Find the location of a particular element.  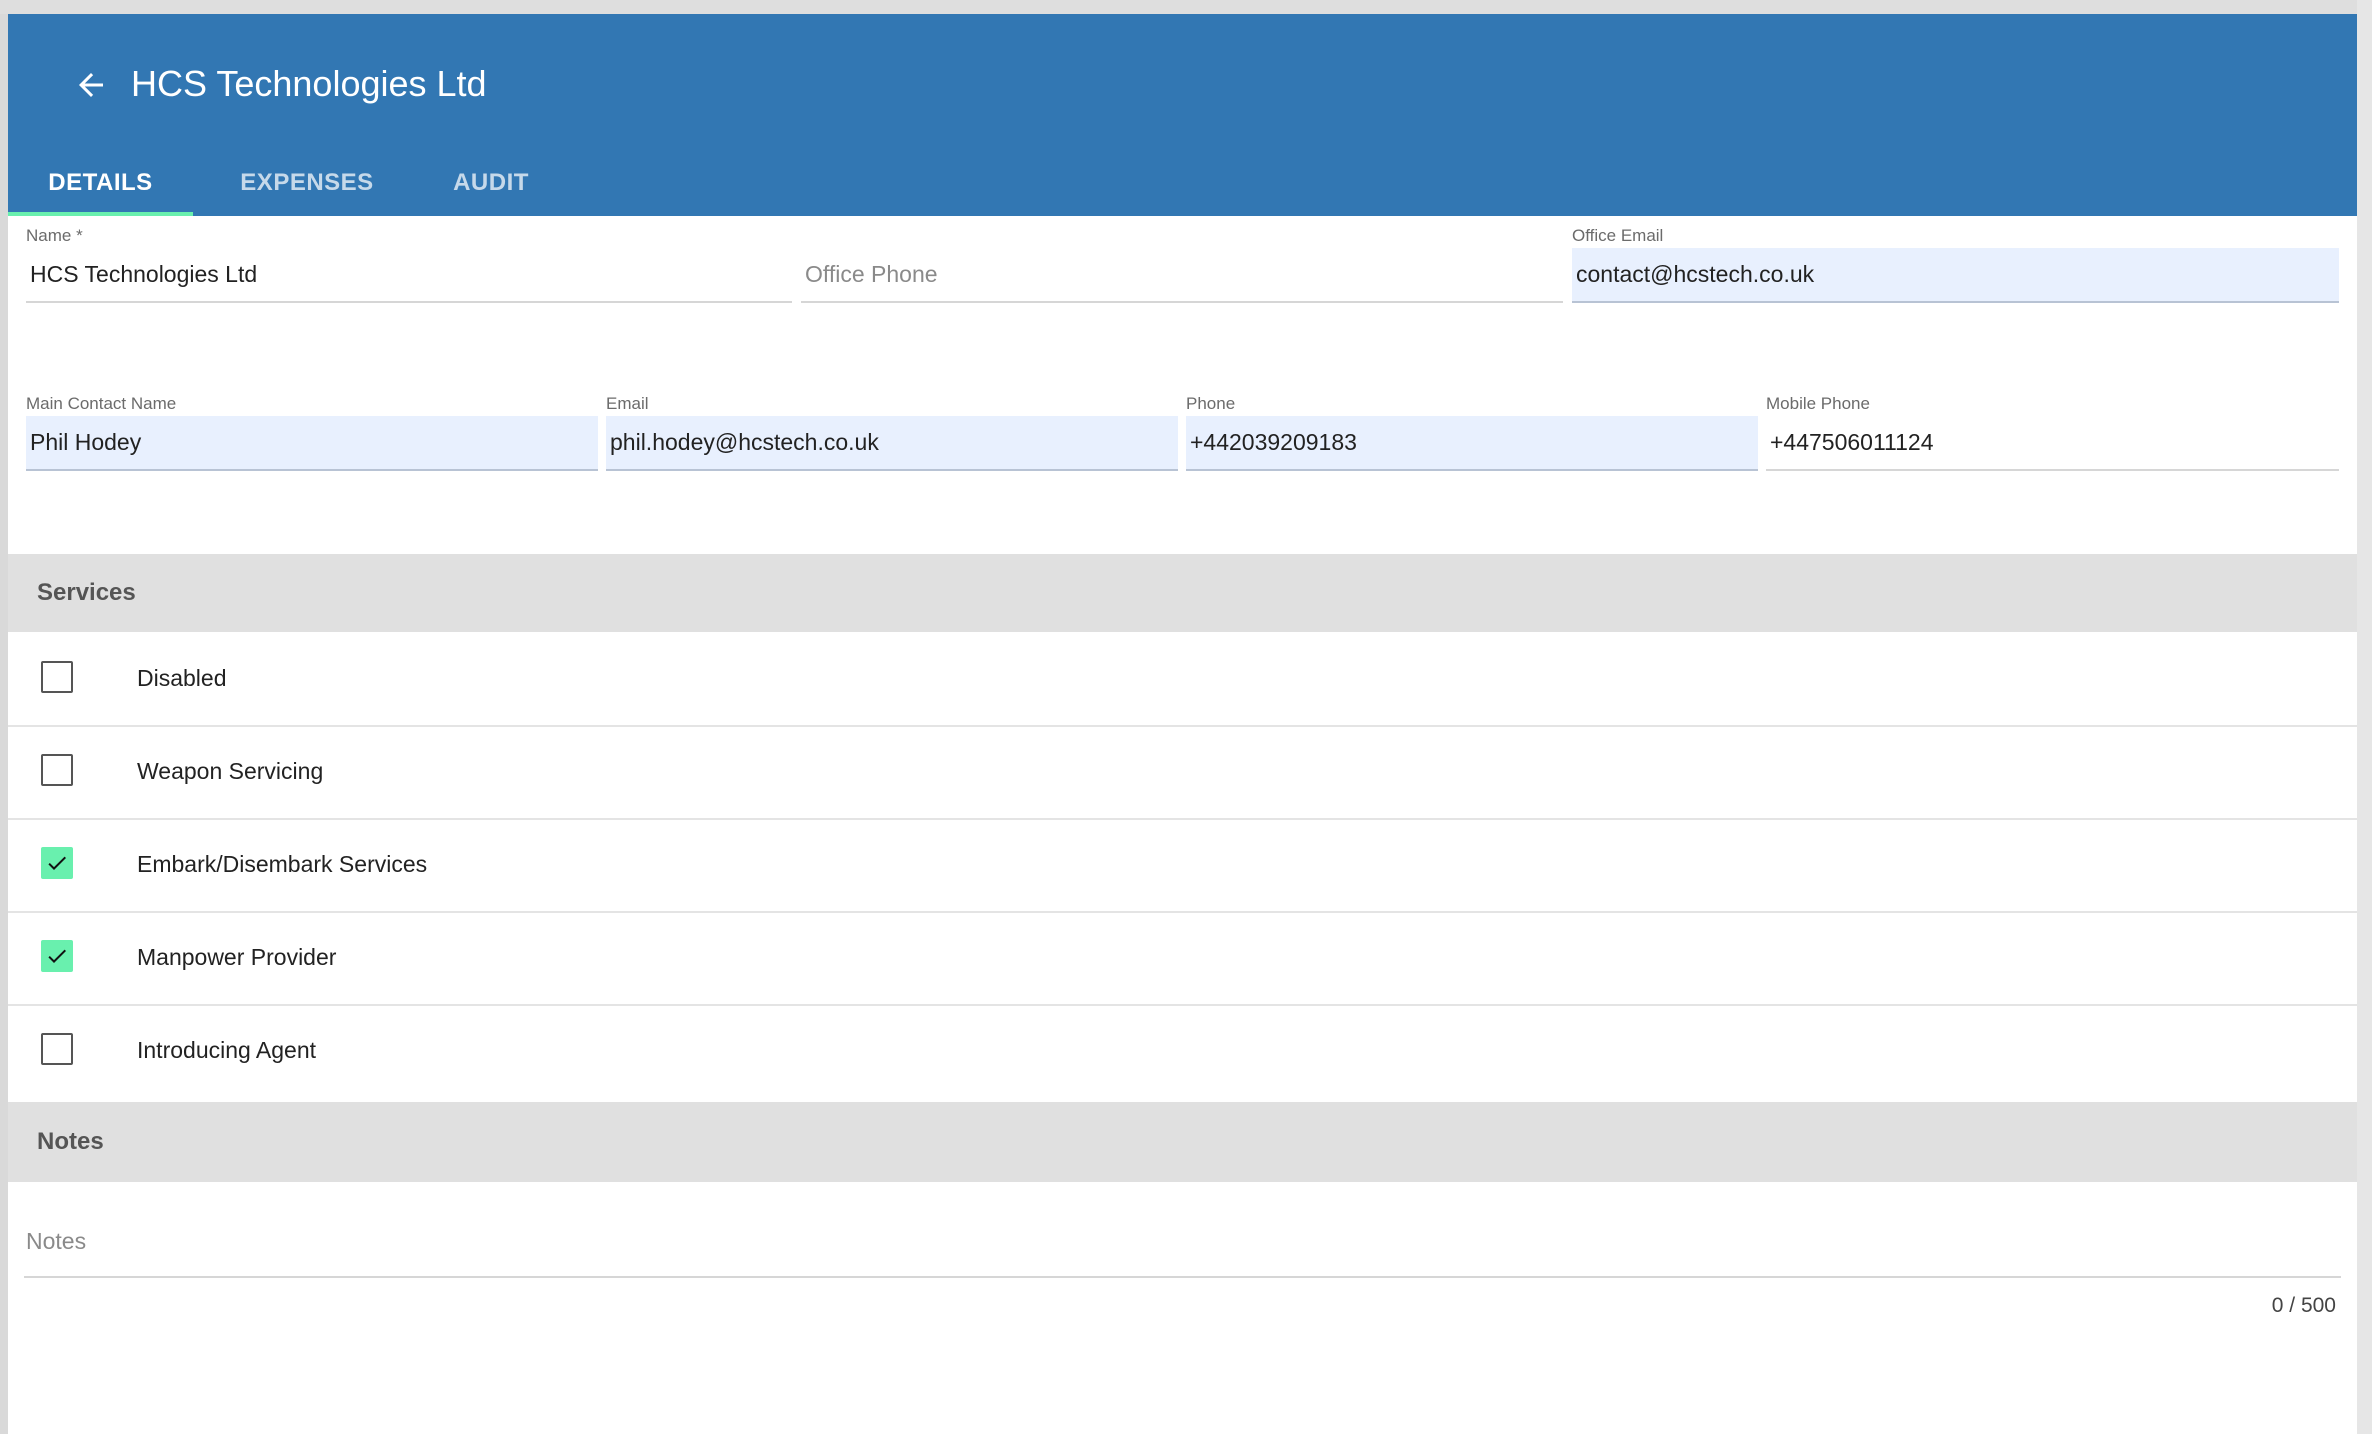

name-field: Name * is located at coordinates (409, 272).